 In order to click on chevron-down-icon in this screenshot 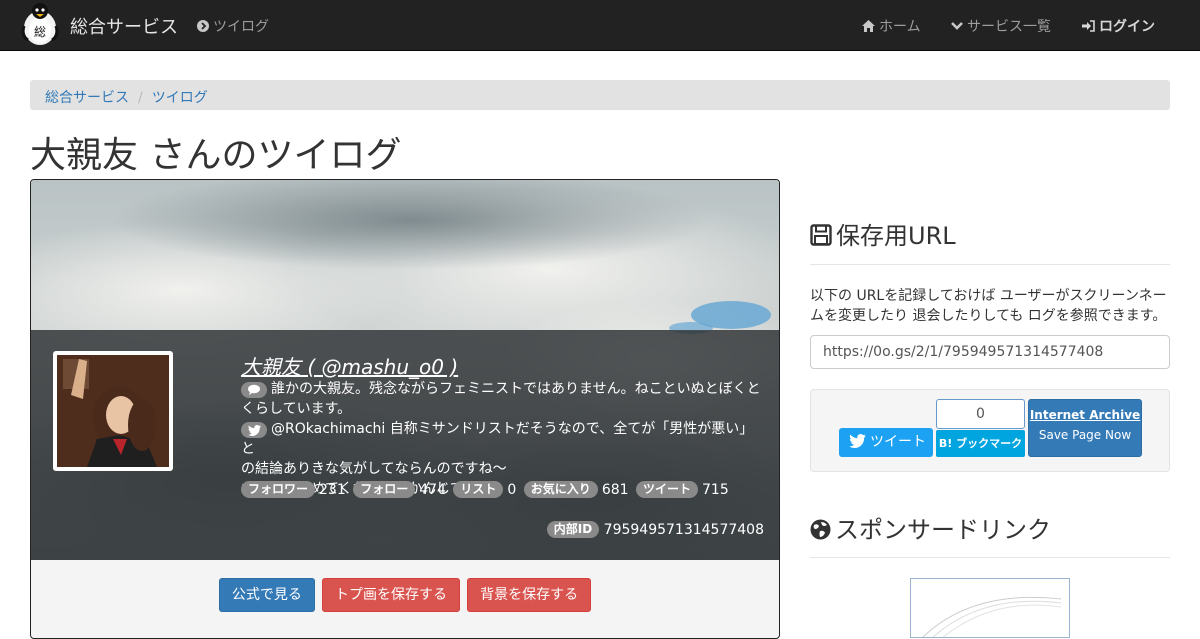, I will do `click(957, 27)`.